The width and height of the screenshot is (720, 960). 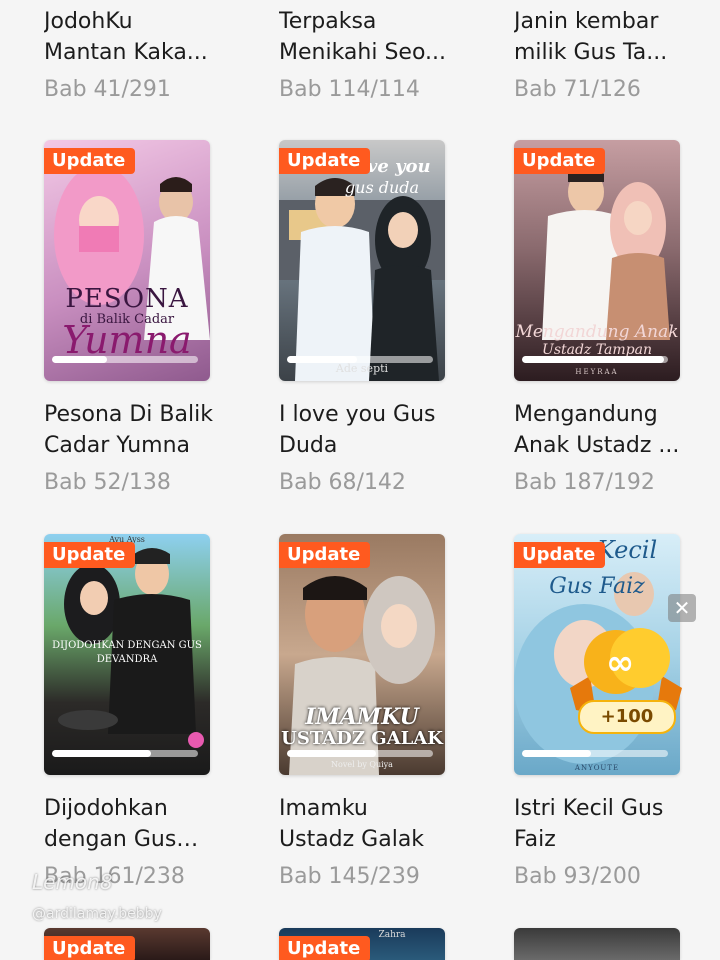 What do you see at coordinates (127, 260) in the screenshot?
I see `book-cover-pesona: PESONA di Balik Cadar Yumna Update` at bounding box center [127, 260].